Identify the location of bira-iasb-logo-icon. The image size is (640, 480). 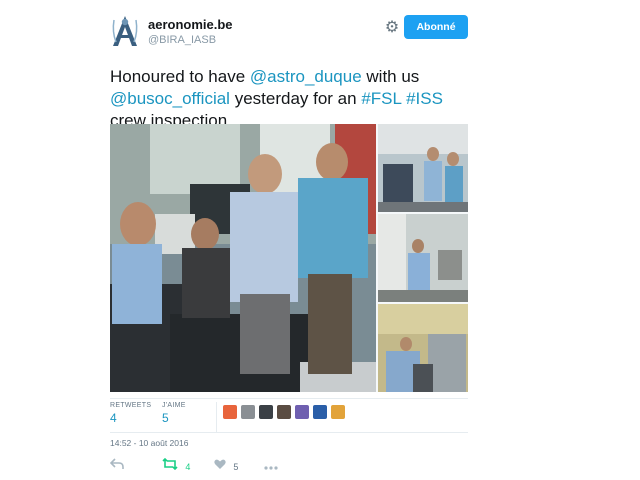
(125, 31).